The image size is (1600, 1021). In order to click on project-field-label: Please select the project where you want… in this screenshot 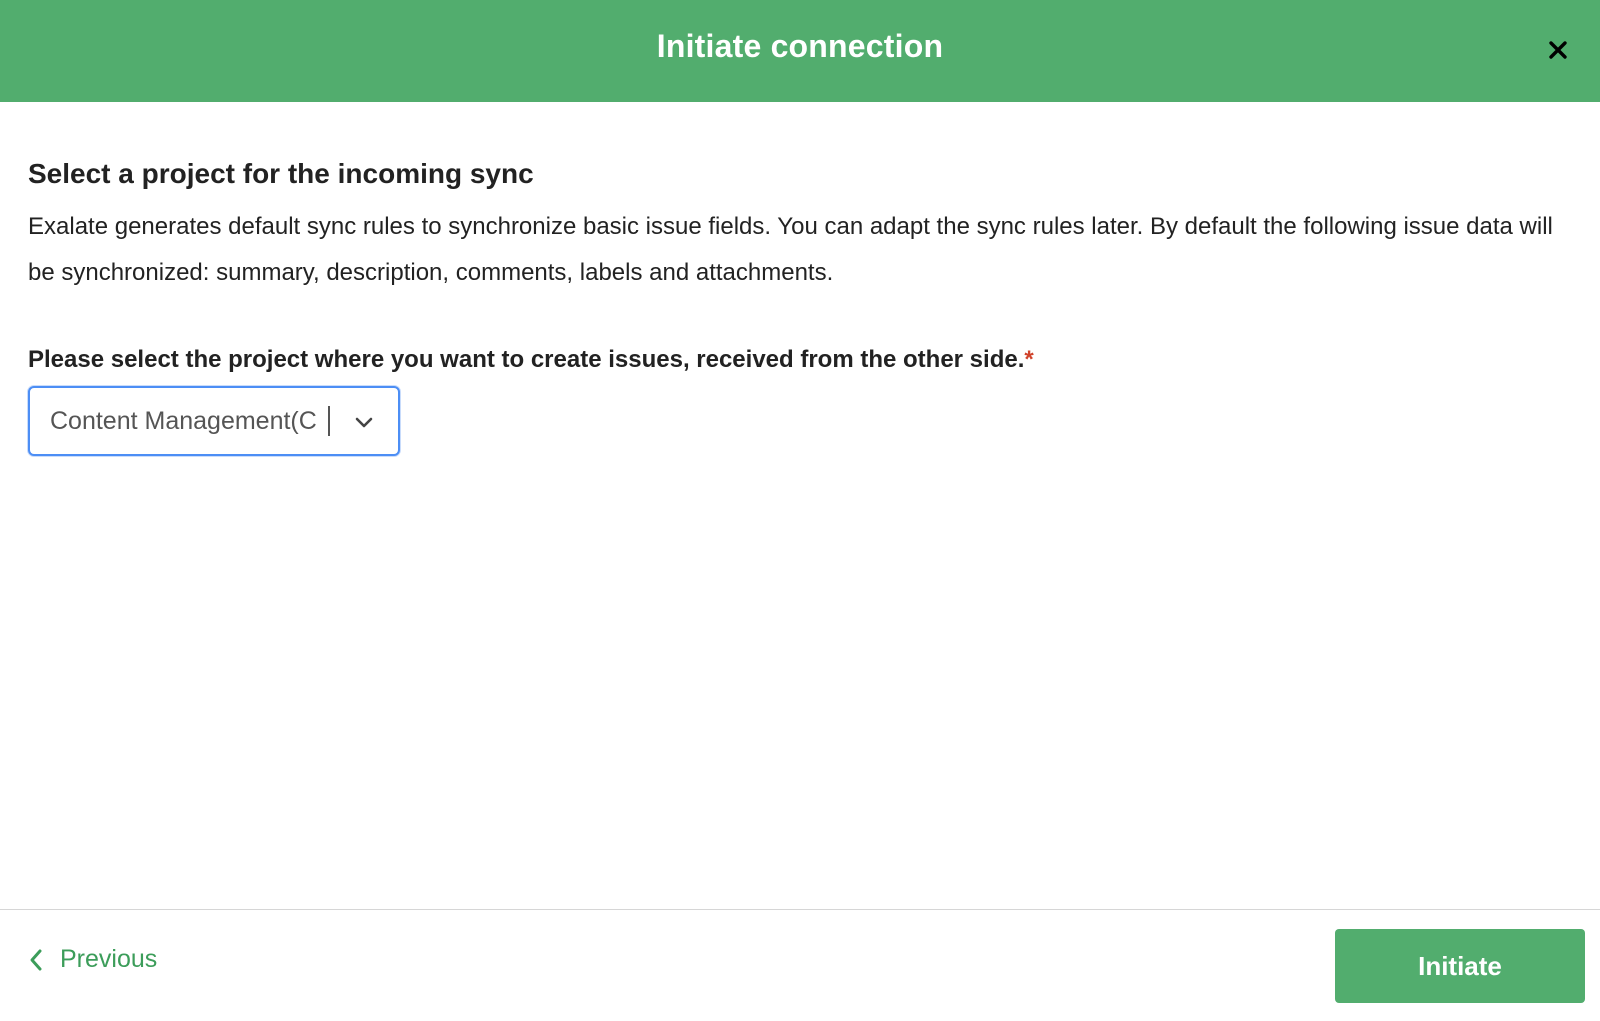, I will do `click(798, 360)`.